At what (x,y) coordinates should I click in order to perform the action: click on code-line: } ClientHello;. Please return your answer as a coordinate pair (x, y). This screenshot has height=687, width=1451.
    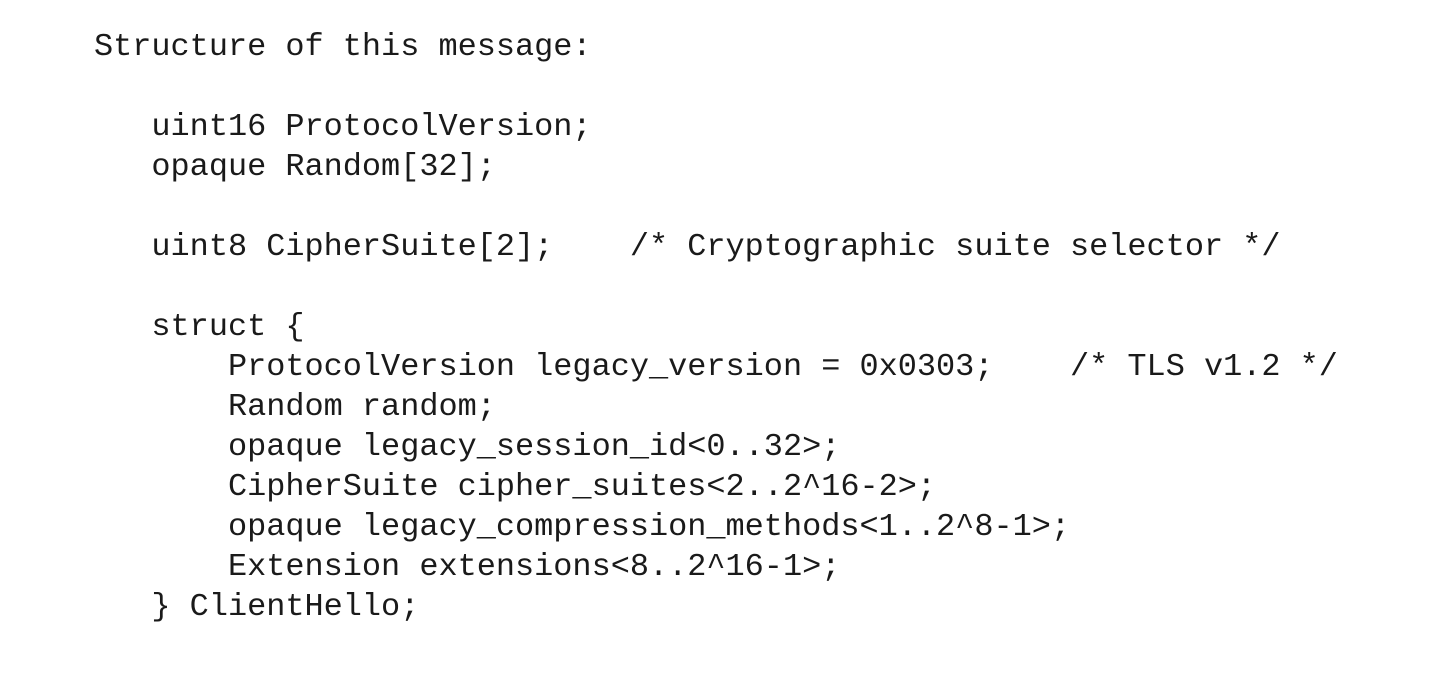
    Looking at the image, I should click on (257, 606).